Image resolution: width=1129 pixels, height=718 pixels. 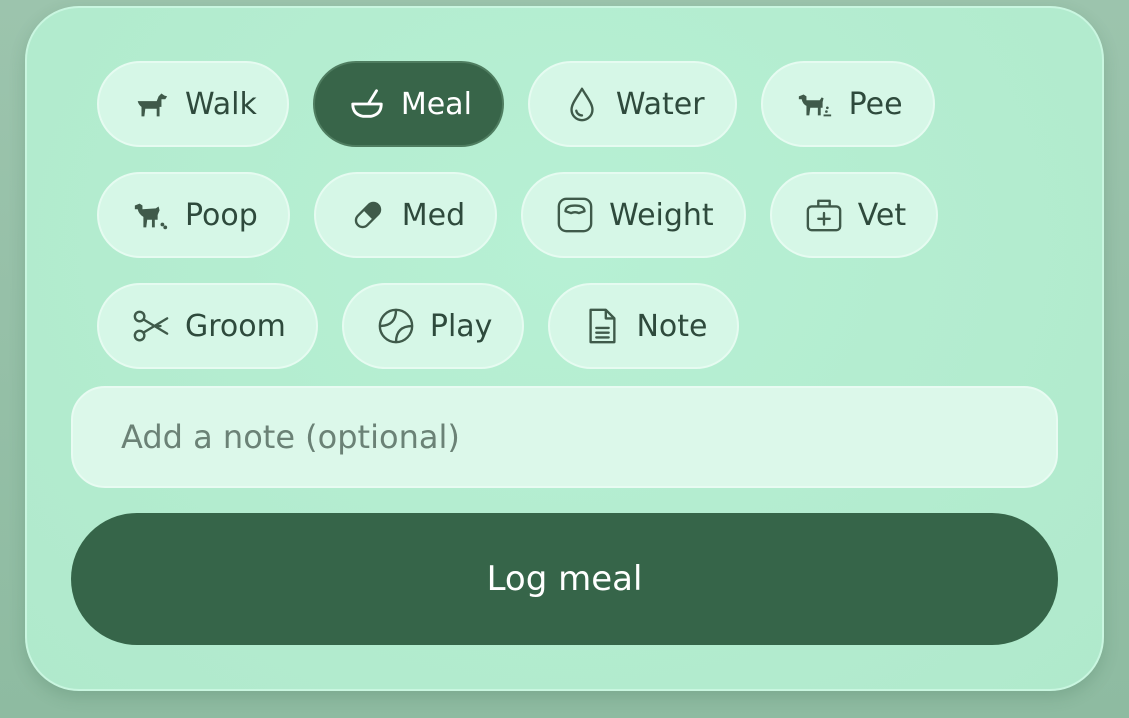 I want to click on chip-label: Note, so click(x=672, y=326).